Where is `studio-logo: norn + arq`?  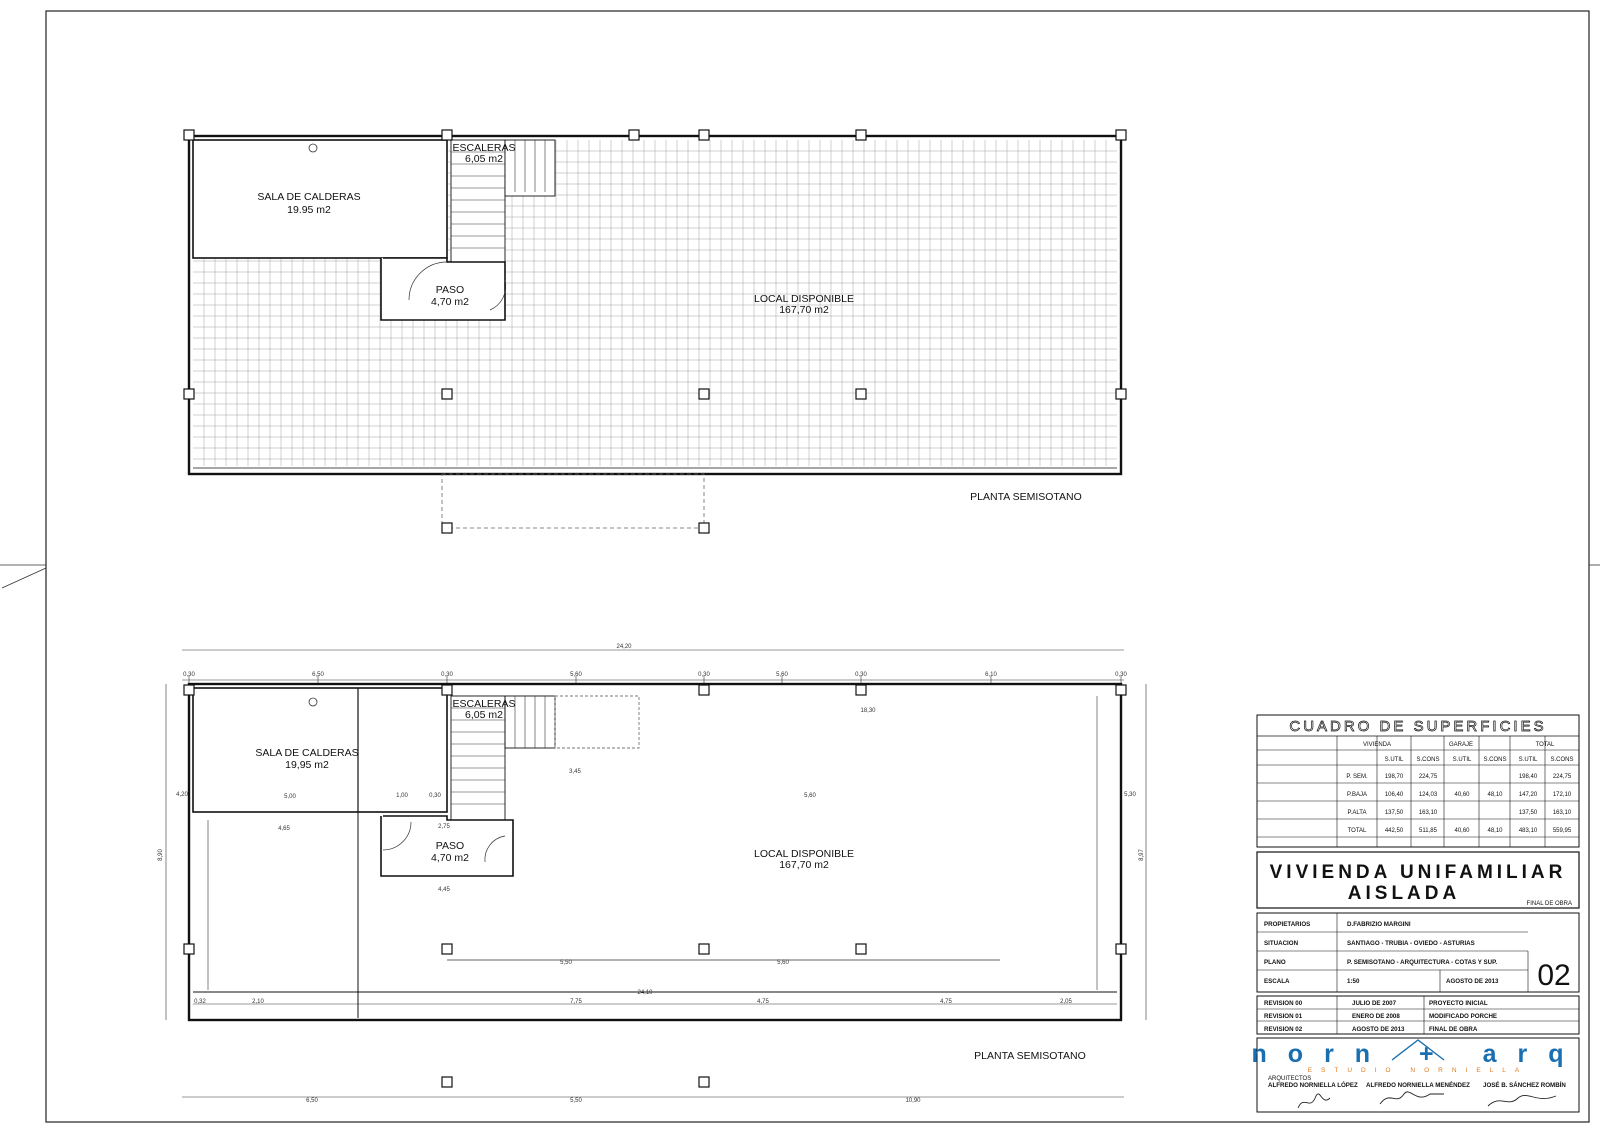 studio-logo: norn + arq is located at coordinates (1418, 1054).